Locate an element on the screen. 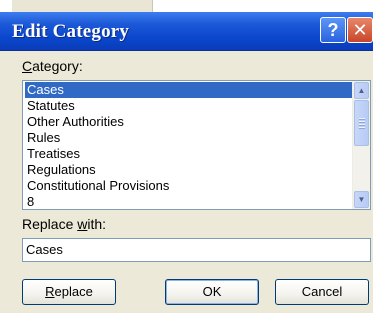  list-item: Regulations is located at coordinates (60, 170).